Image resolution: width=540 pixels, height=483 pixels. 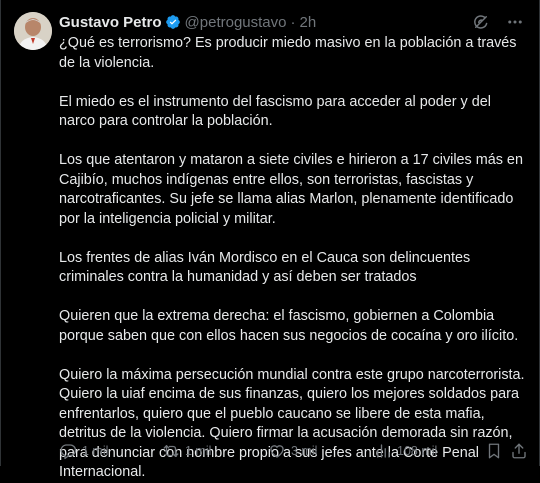 What do you see at coordinates (498, 22) in the screenshot?
I see `header-actions` at bounding box center [498, 22].